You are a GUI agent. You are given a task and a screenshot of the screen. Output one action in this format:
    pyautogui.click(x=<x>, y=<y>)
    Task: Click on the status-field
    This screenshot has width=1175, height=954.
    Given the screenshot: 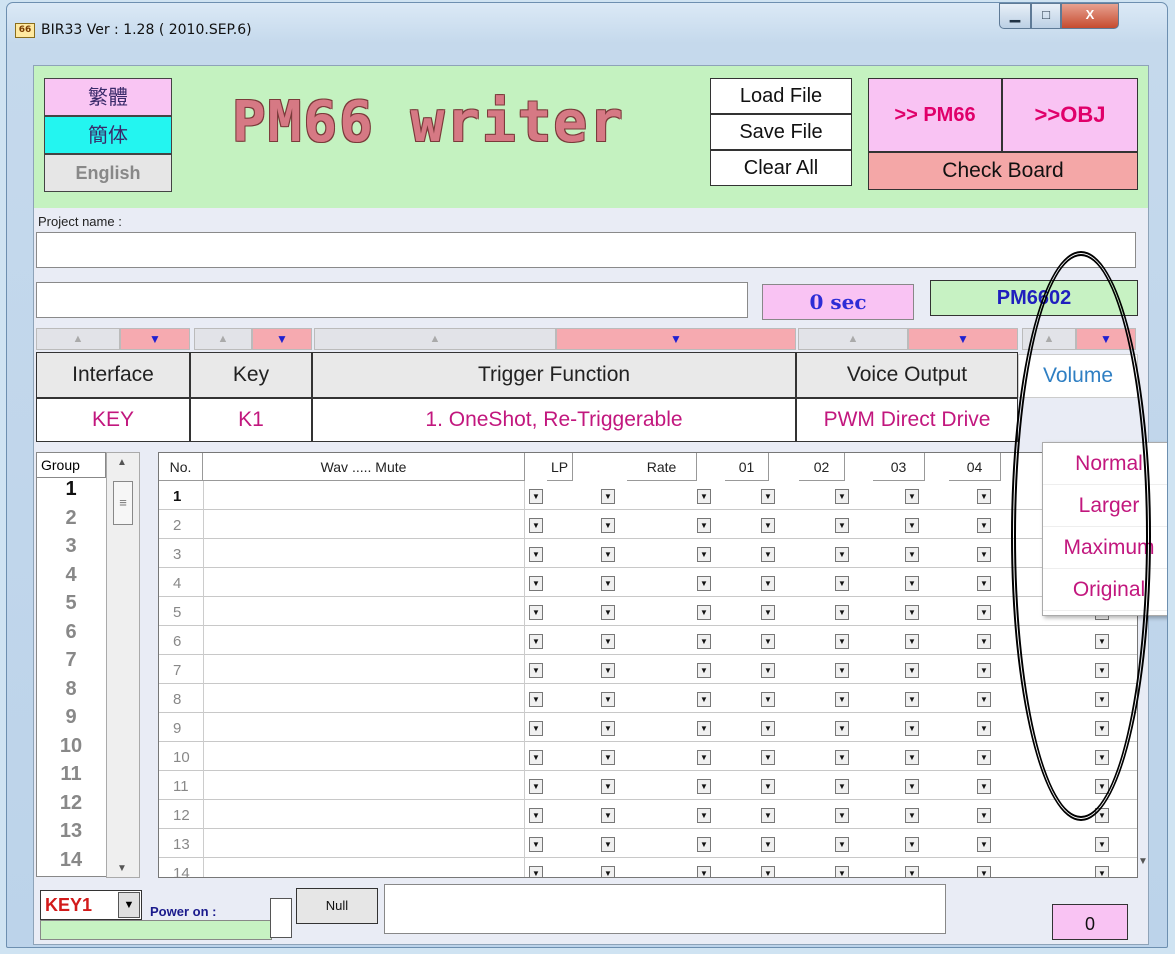 What is the action you would take?
    pyautogui.click(x=392, y=300)
    